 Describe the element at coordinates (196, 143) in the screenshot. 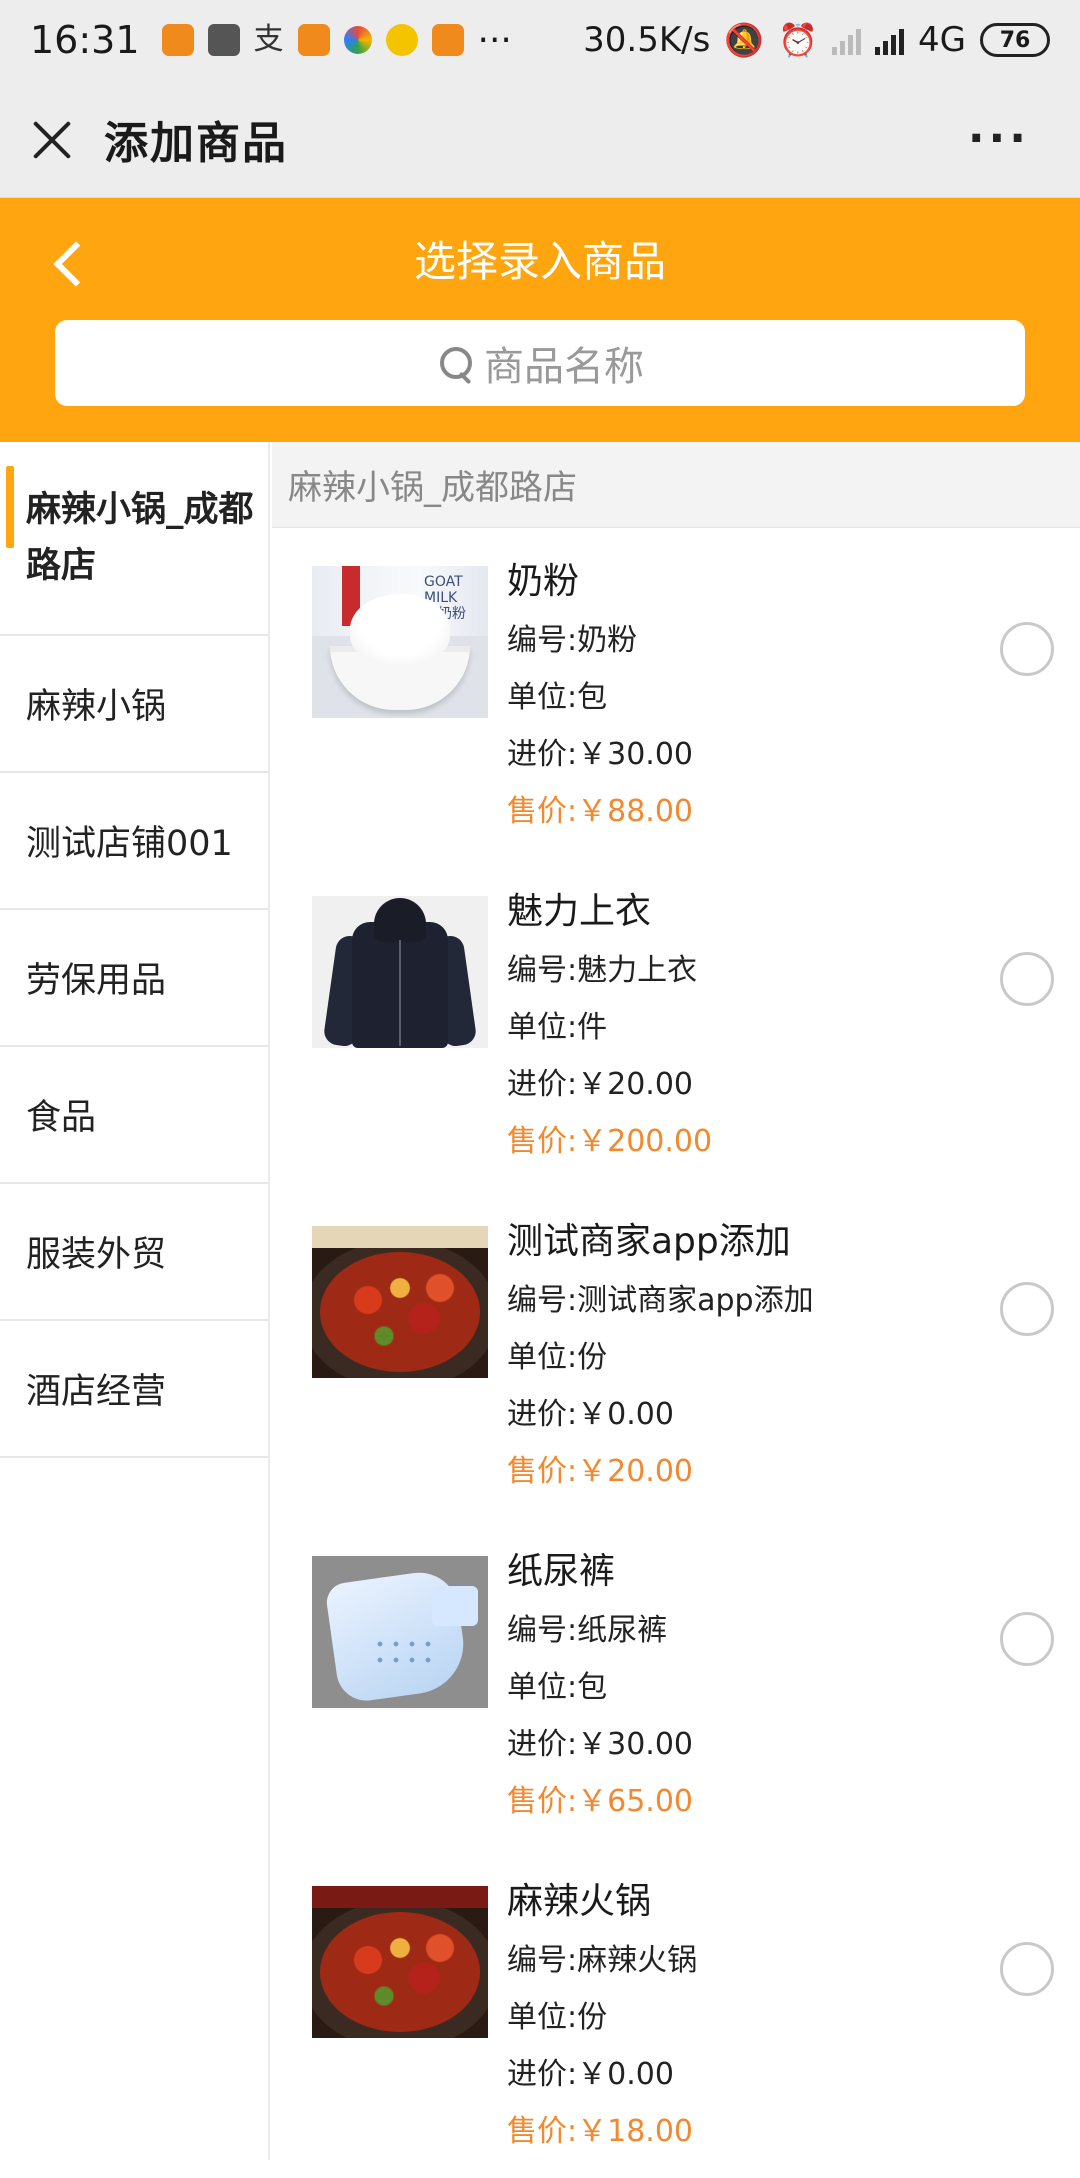

I see `page-title: 添加商品` at that location.